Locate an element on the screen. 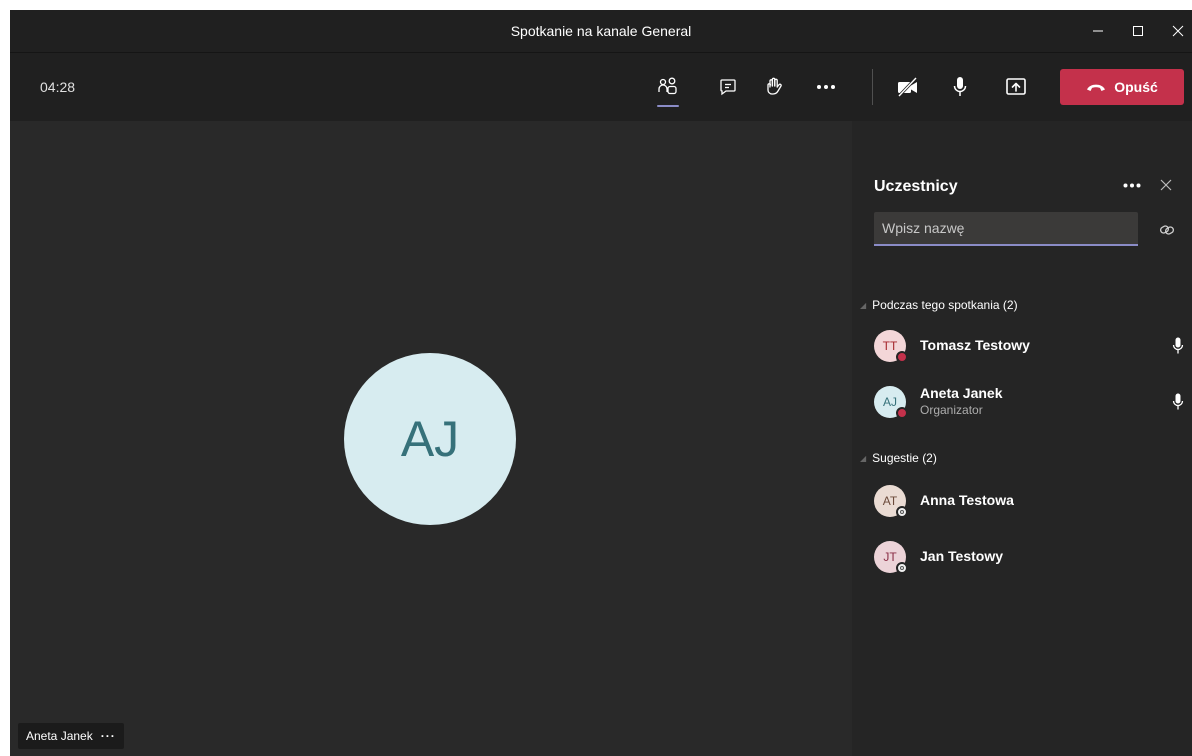  minimize-button is located at coordinates (1098, 31).